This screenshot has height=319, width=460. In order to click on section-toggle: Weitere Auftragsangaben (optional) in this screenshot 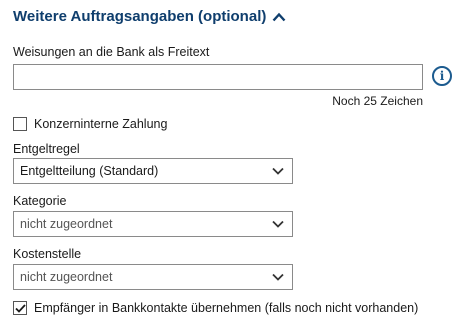, I will do `click(149, 16)`.